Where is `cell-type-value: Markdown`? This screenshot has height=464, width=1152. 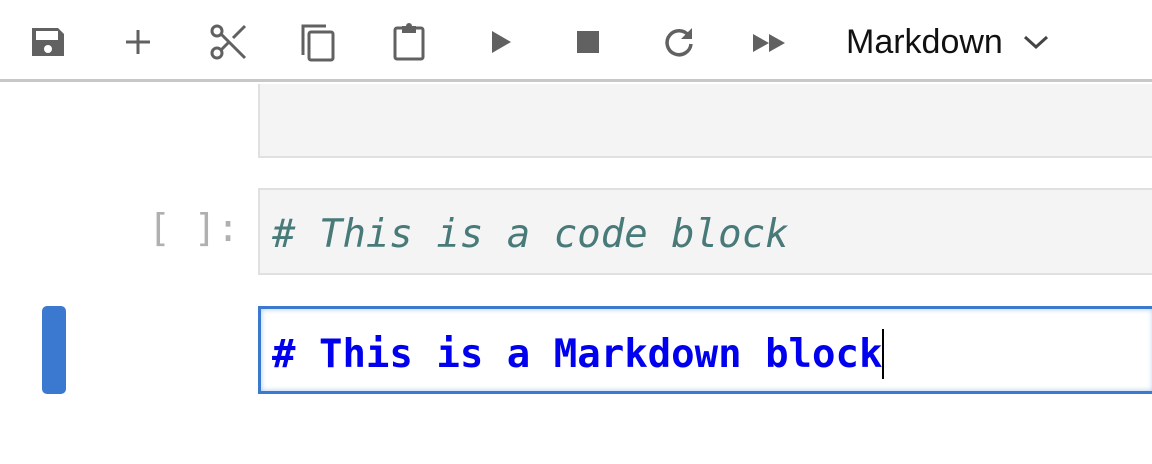 cell-type-value: Markdown is located at coordinates (924, 41).